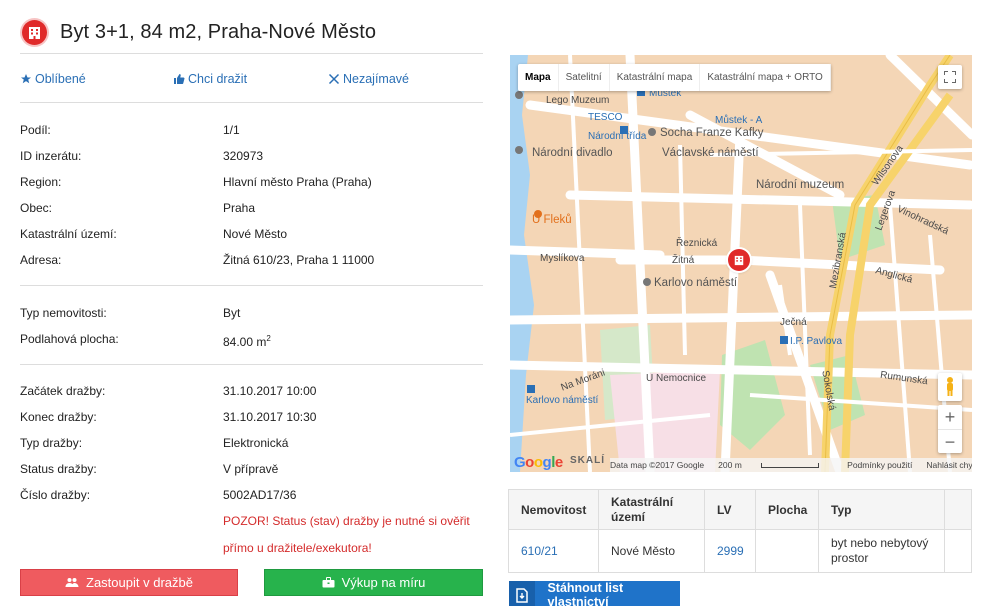 Image resolution: width=1000 pixels, height=606 pixels. I want to click on cell-cadastral: Nové Město, so click(651, 551).